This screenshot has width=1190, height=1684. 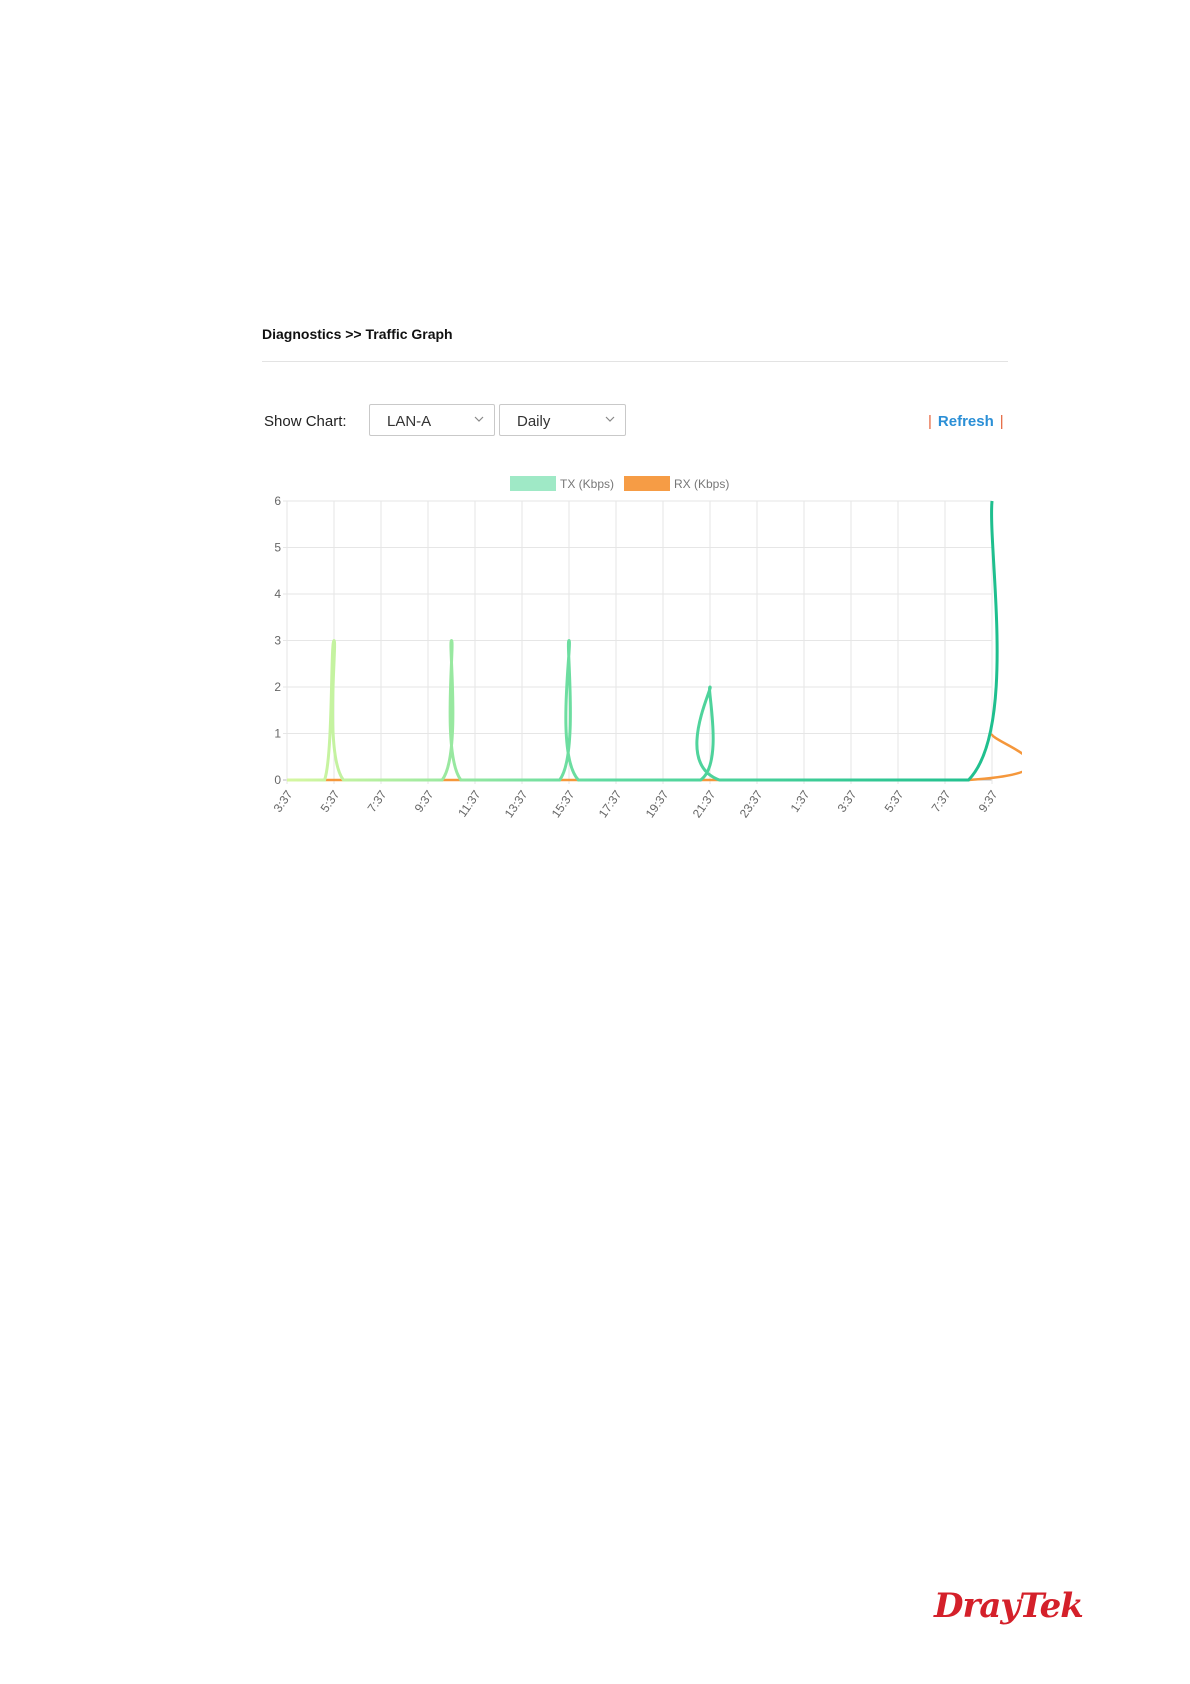 I want to click on x-tick-label: 1:37, so click(x=800, y=800).